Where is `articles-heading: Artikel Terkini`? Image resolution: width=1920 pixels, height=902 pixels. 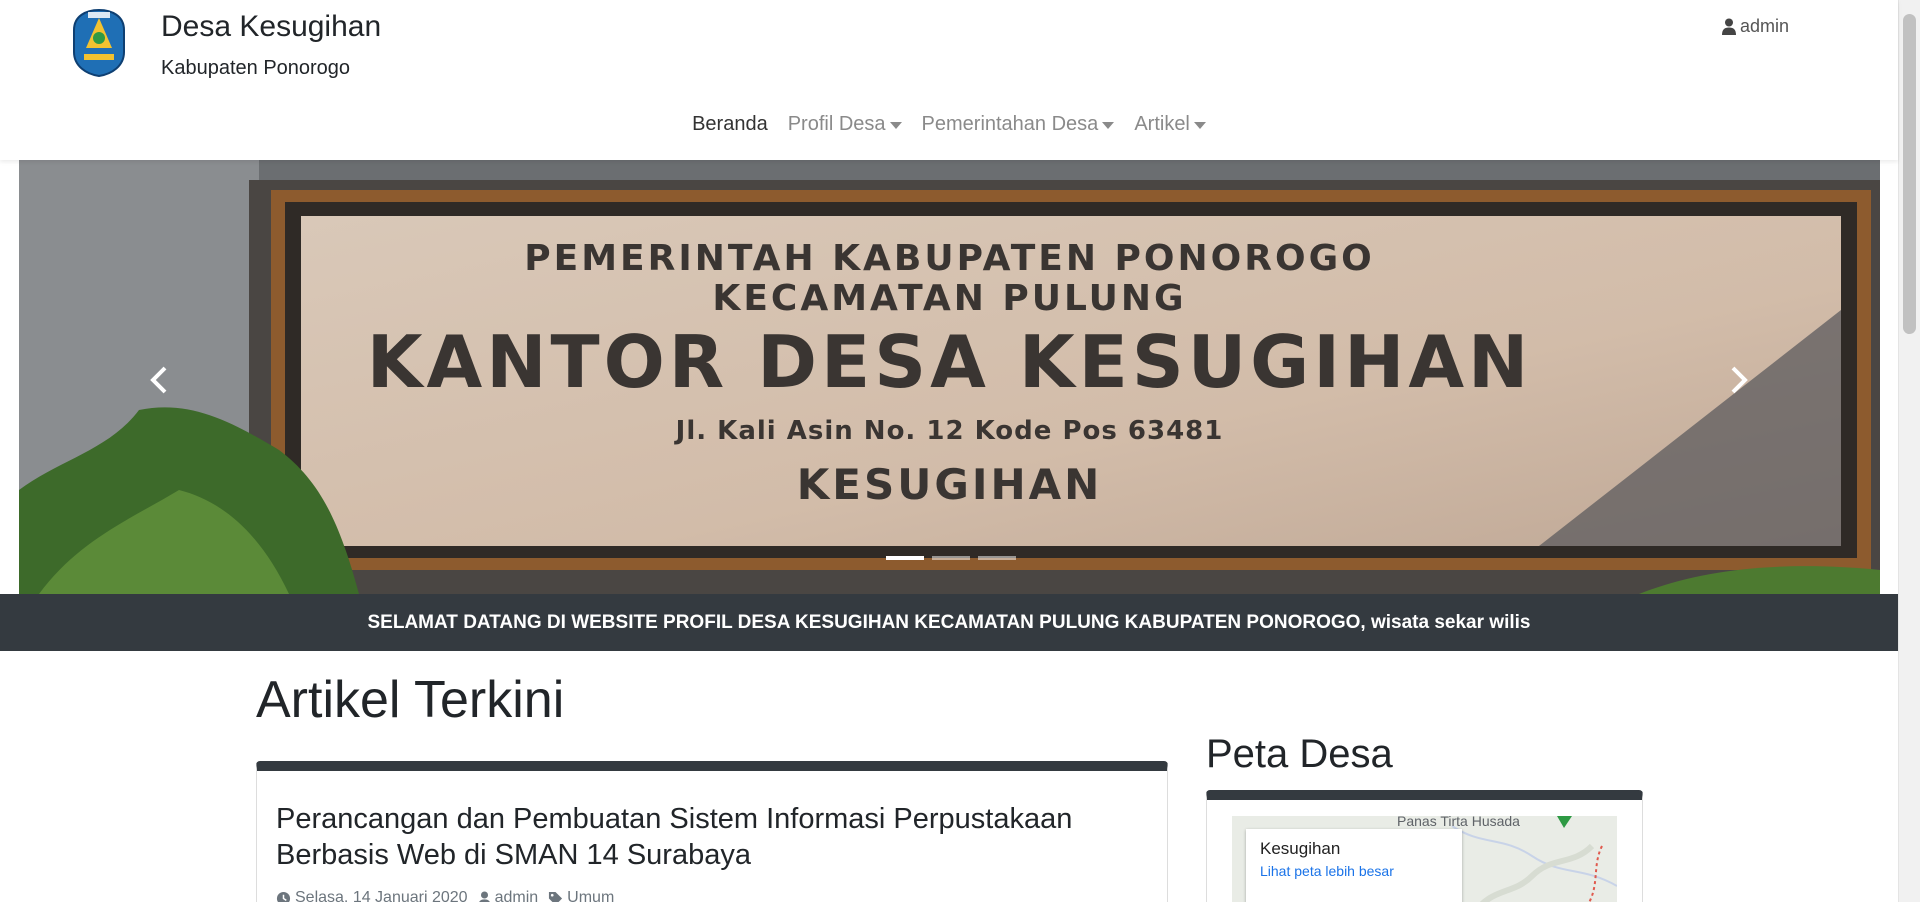
articles-heading: Artikel Terkini is located at coordinates (410, 700).